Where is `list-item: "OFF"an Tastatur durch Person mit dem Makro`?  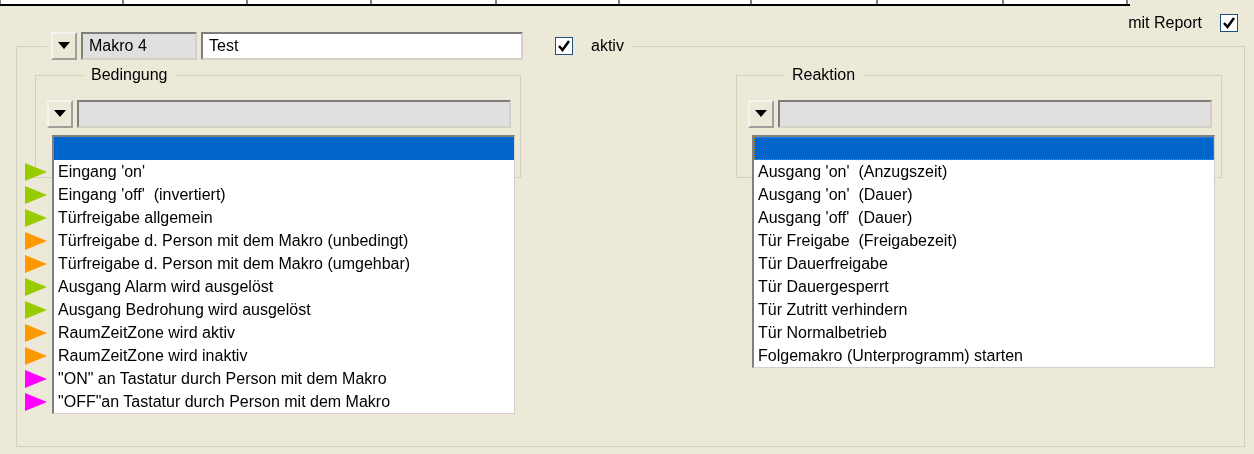 list-item: "OFF"an Tastatur durch Person mit dem Makro is located at coordinates (284, 401).